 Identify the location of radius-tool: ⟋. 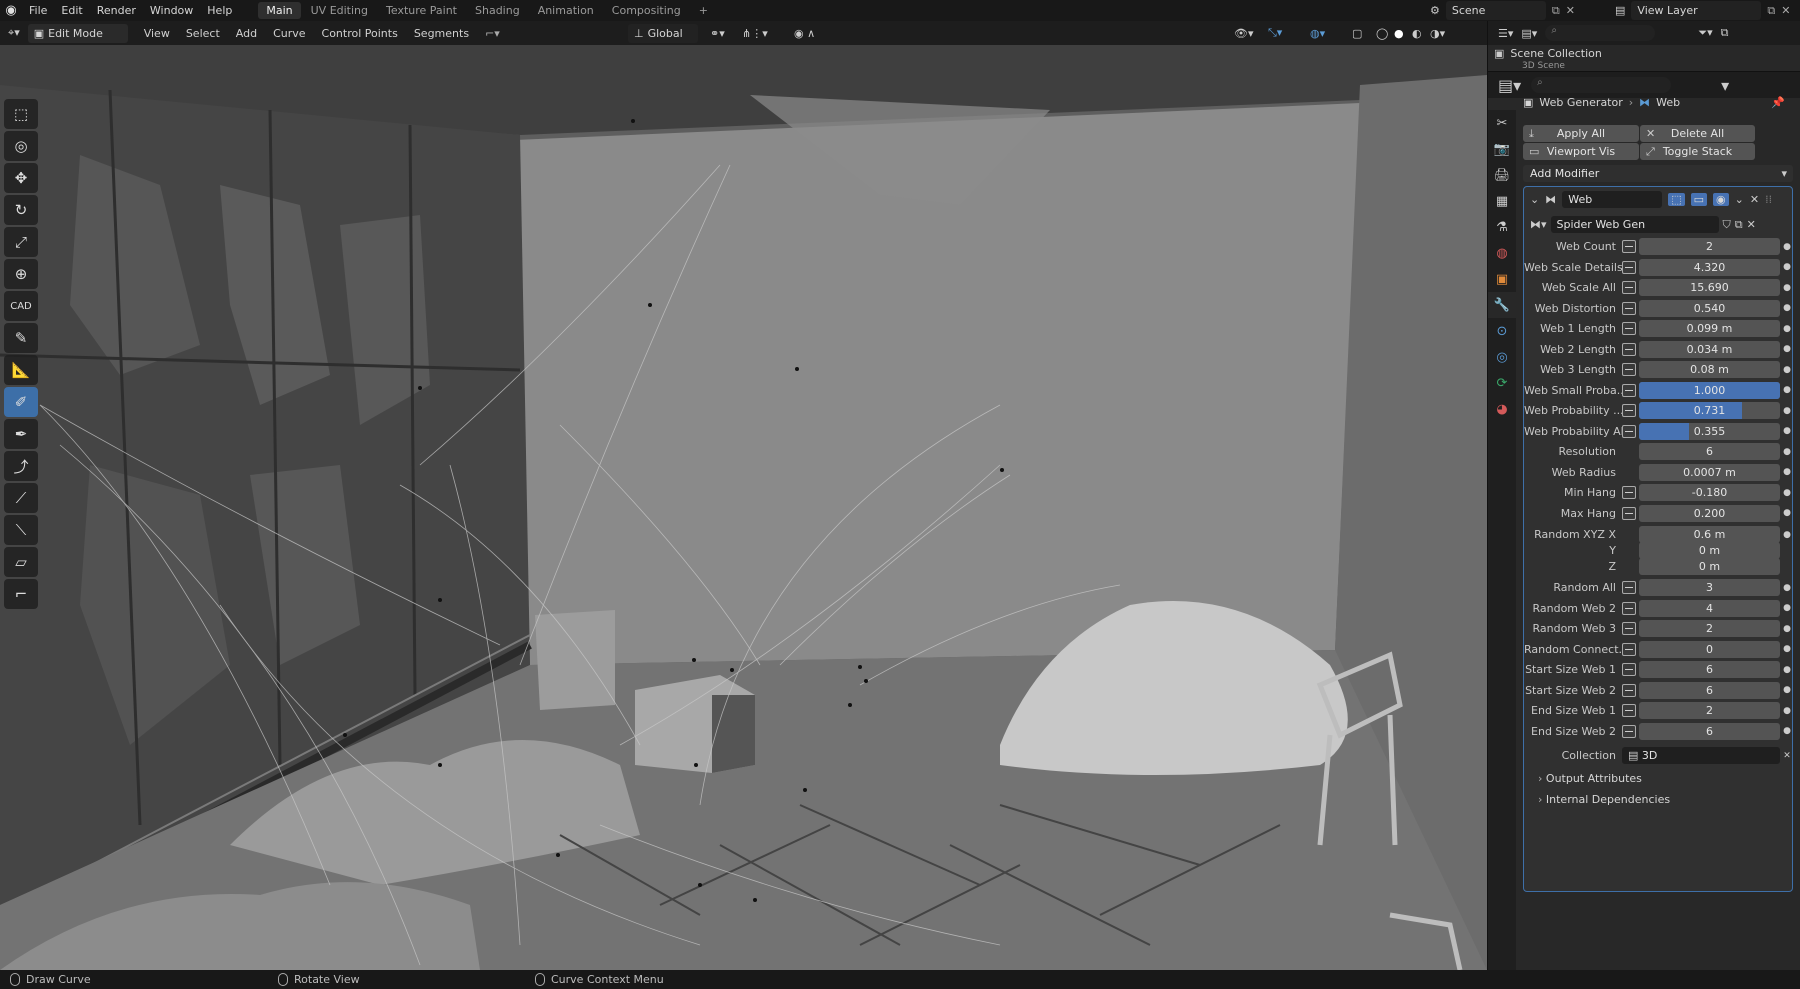
(21, 498).